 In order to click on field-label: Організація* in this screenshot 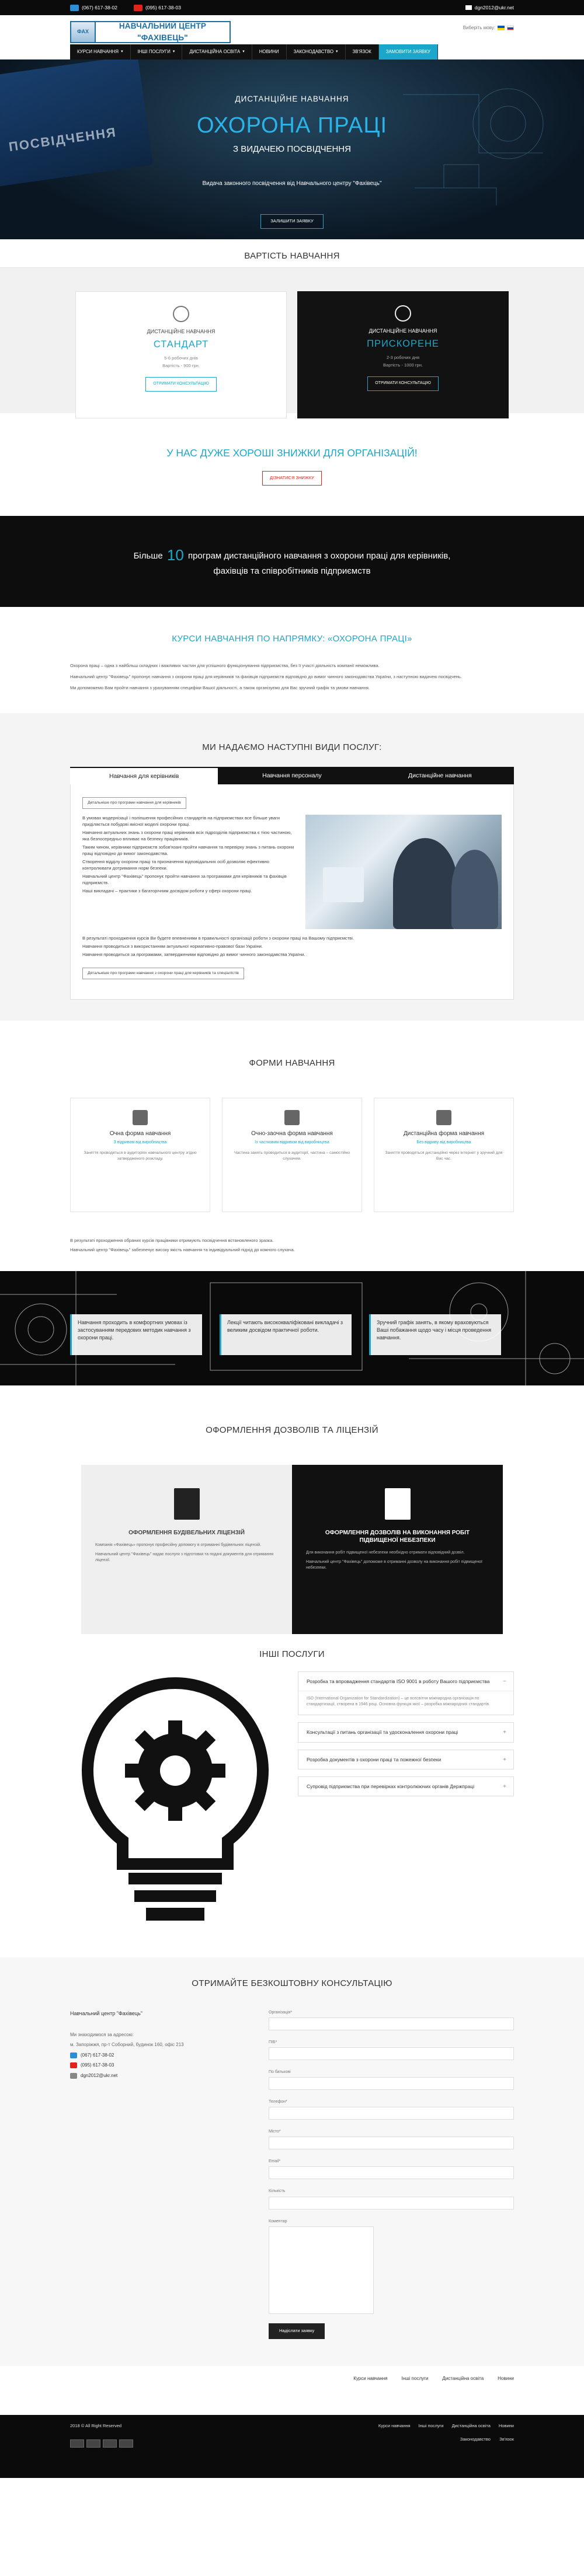, I will do `click(281, 2012)`.